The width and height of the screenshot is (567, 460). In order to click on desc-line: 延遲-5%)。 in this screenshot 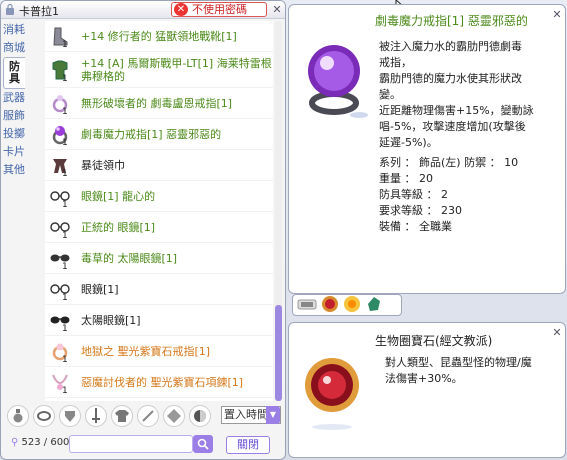, I will do `click(408, 142)`.